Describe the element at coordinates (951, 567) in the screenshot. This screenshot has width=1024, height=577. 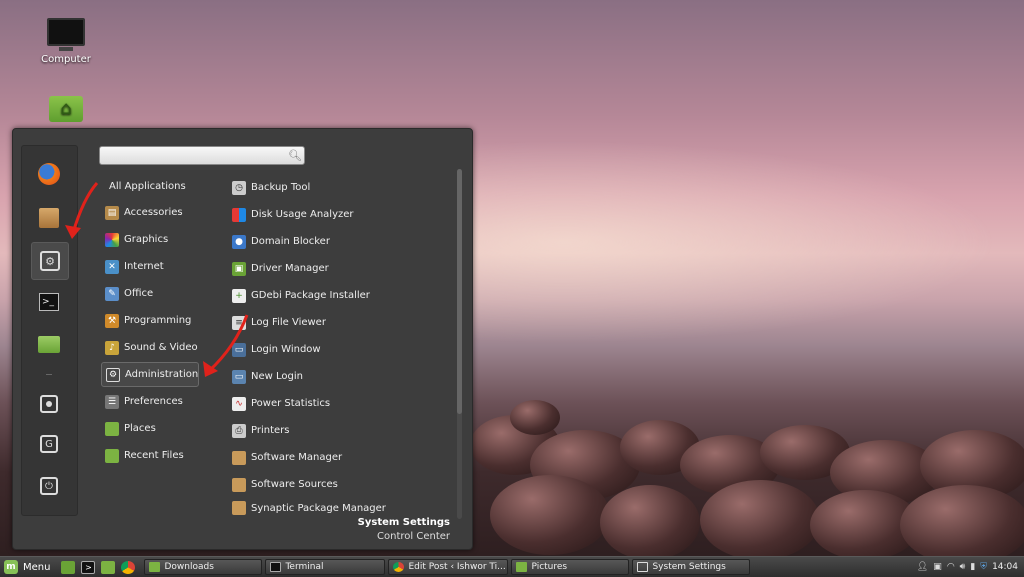
I see `network-icon: ◠` at that location.